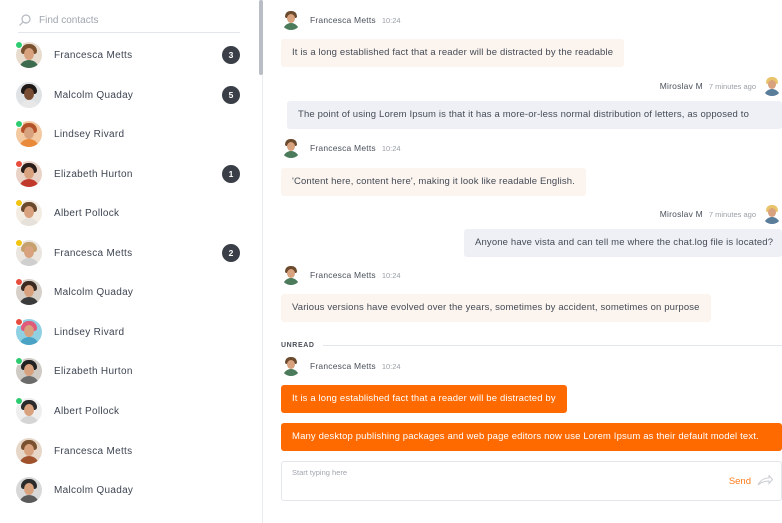 The height and width of the screenshot is (523, 782). What do you see at coordinates (552, 345) in the screenshot?
I see `divider-line` at bounding box center [552, 345].